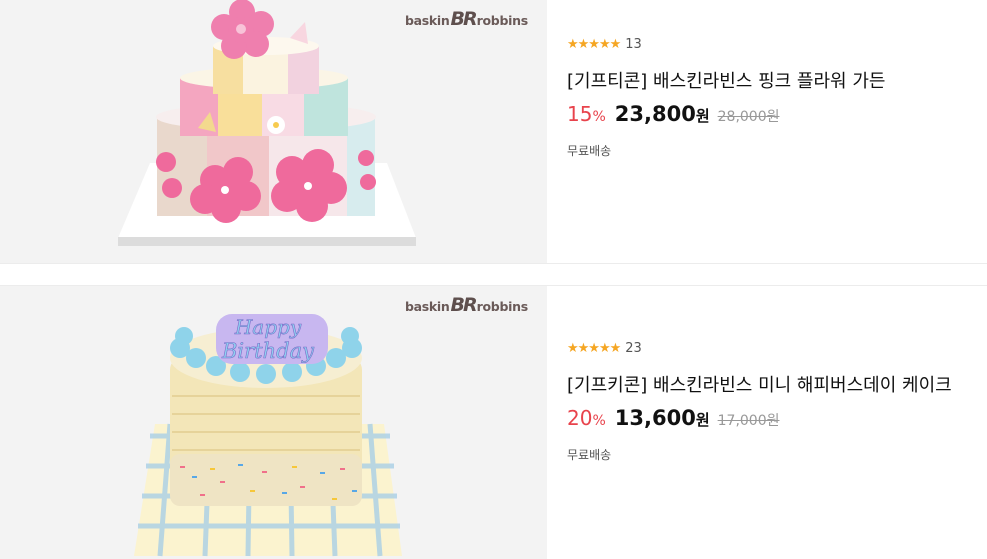 This screenshot has height=559, width=987. I want to click on flower-garden-cake-image, so click(267, 123).